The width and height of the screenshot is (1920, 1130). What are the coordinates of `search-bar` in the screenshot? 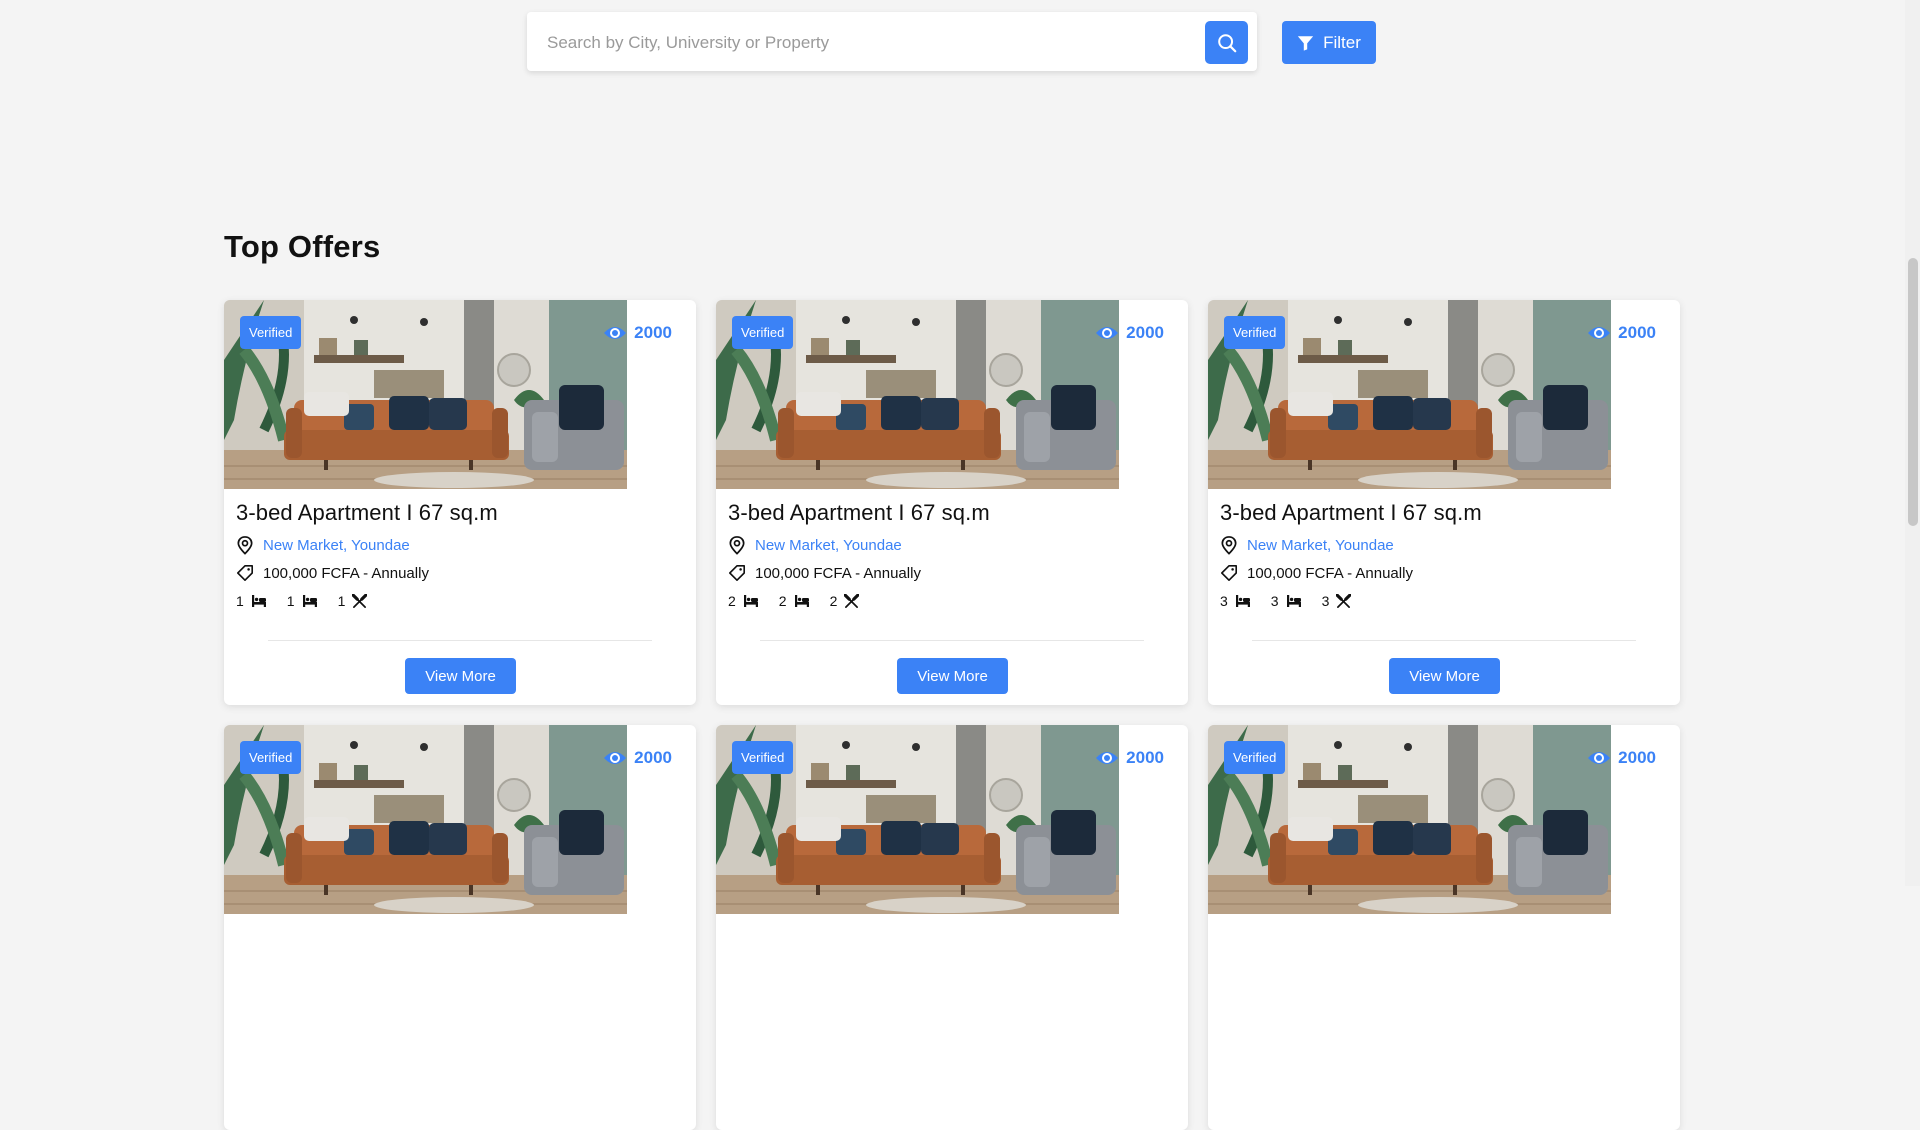 It's located at (892, 41).